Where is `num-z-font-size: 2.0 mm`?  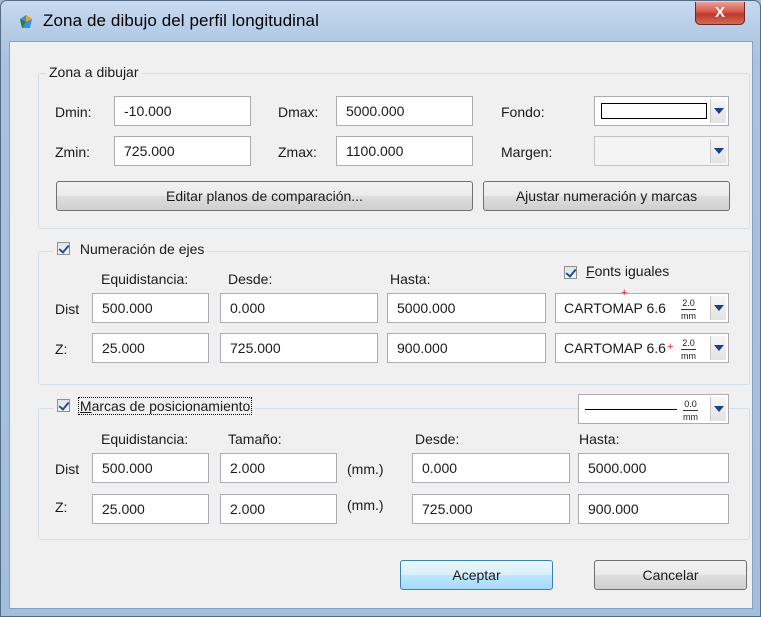 num-z-font-size: 2.0 mm is located at coordinates (688, 349).